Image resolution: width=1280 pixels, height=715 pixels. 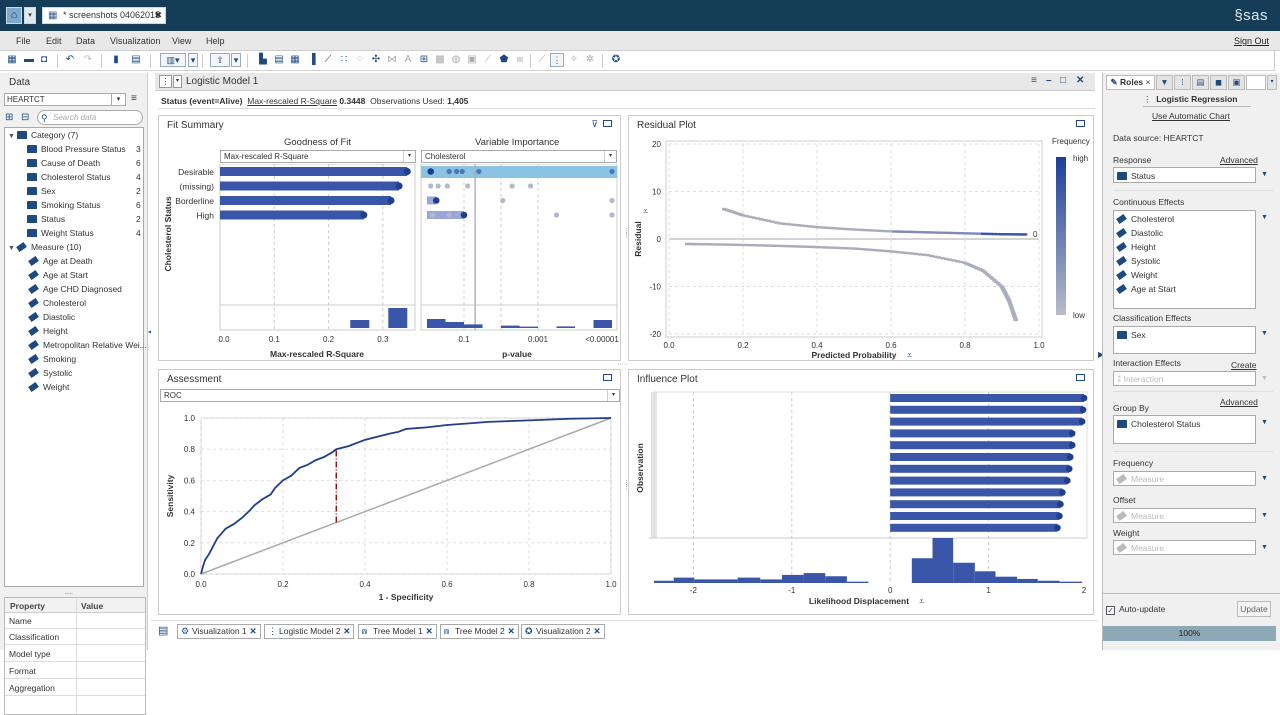 I want to click on groupby-dropdown-icon: ▼, so click(x=1264, y=422).